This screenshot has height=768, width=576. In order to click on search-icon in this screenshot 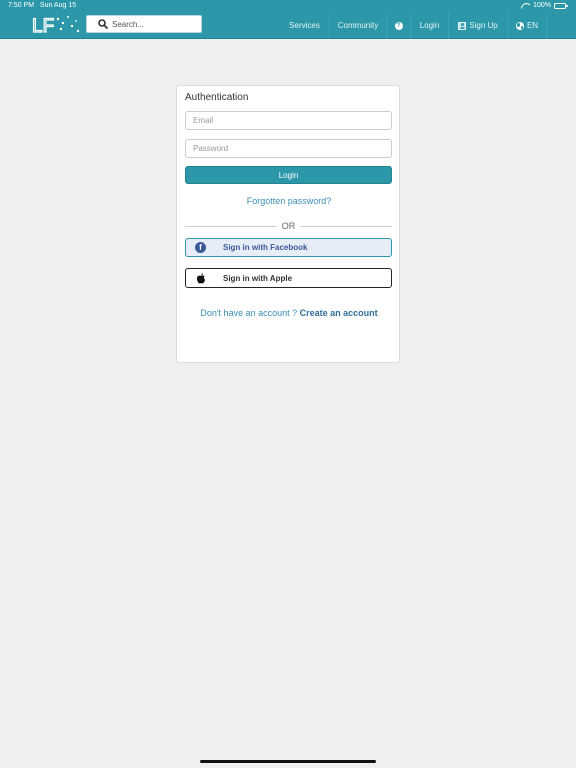, I will do `click(103, 24)`.